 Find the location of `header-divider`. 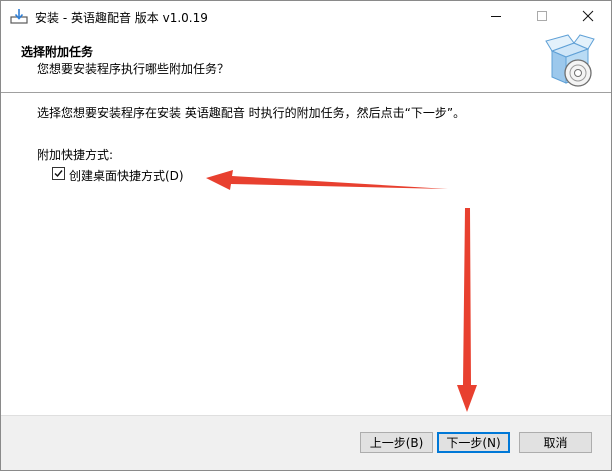

header-divider is located at coordinates (306, 92).